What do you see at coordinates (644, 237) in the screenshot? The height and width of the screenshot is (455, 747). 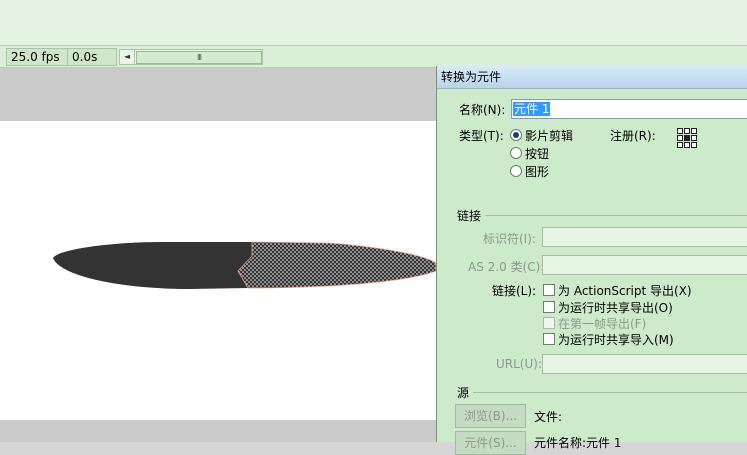 I see `identifier-input` at bounding box center [644, 237].